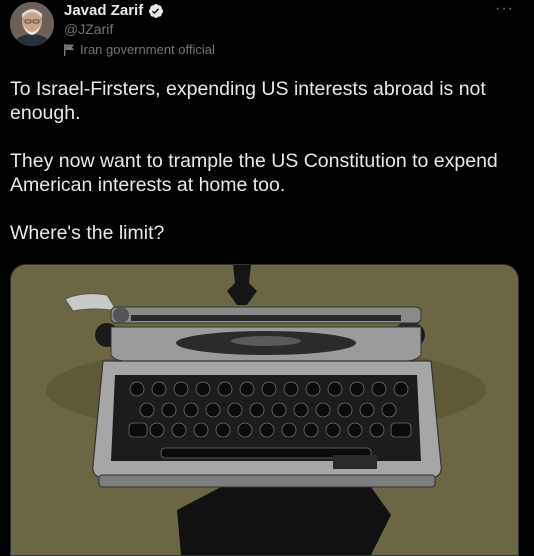 The image size is (534, 556). I want to click on flag-icon, so click(69, 49).